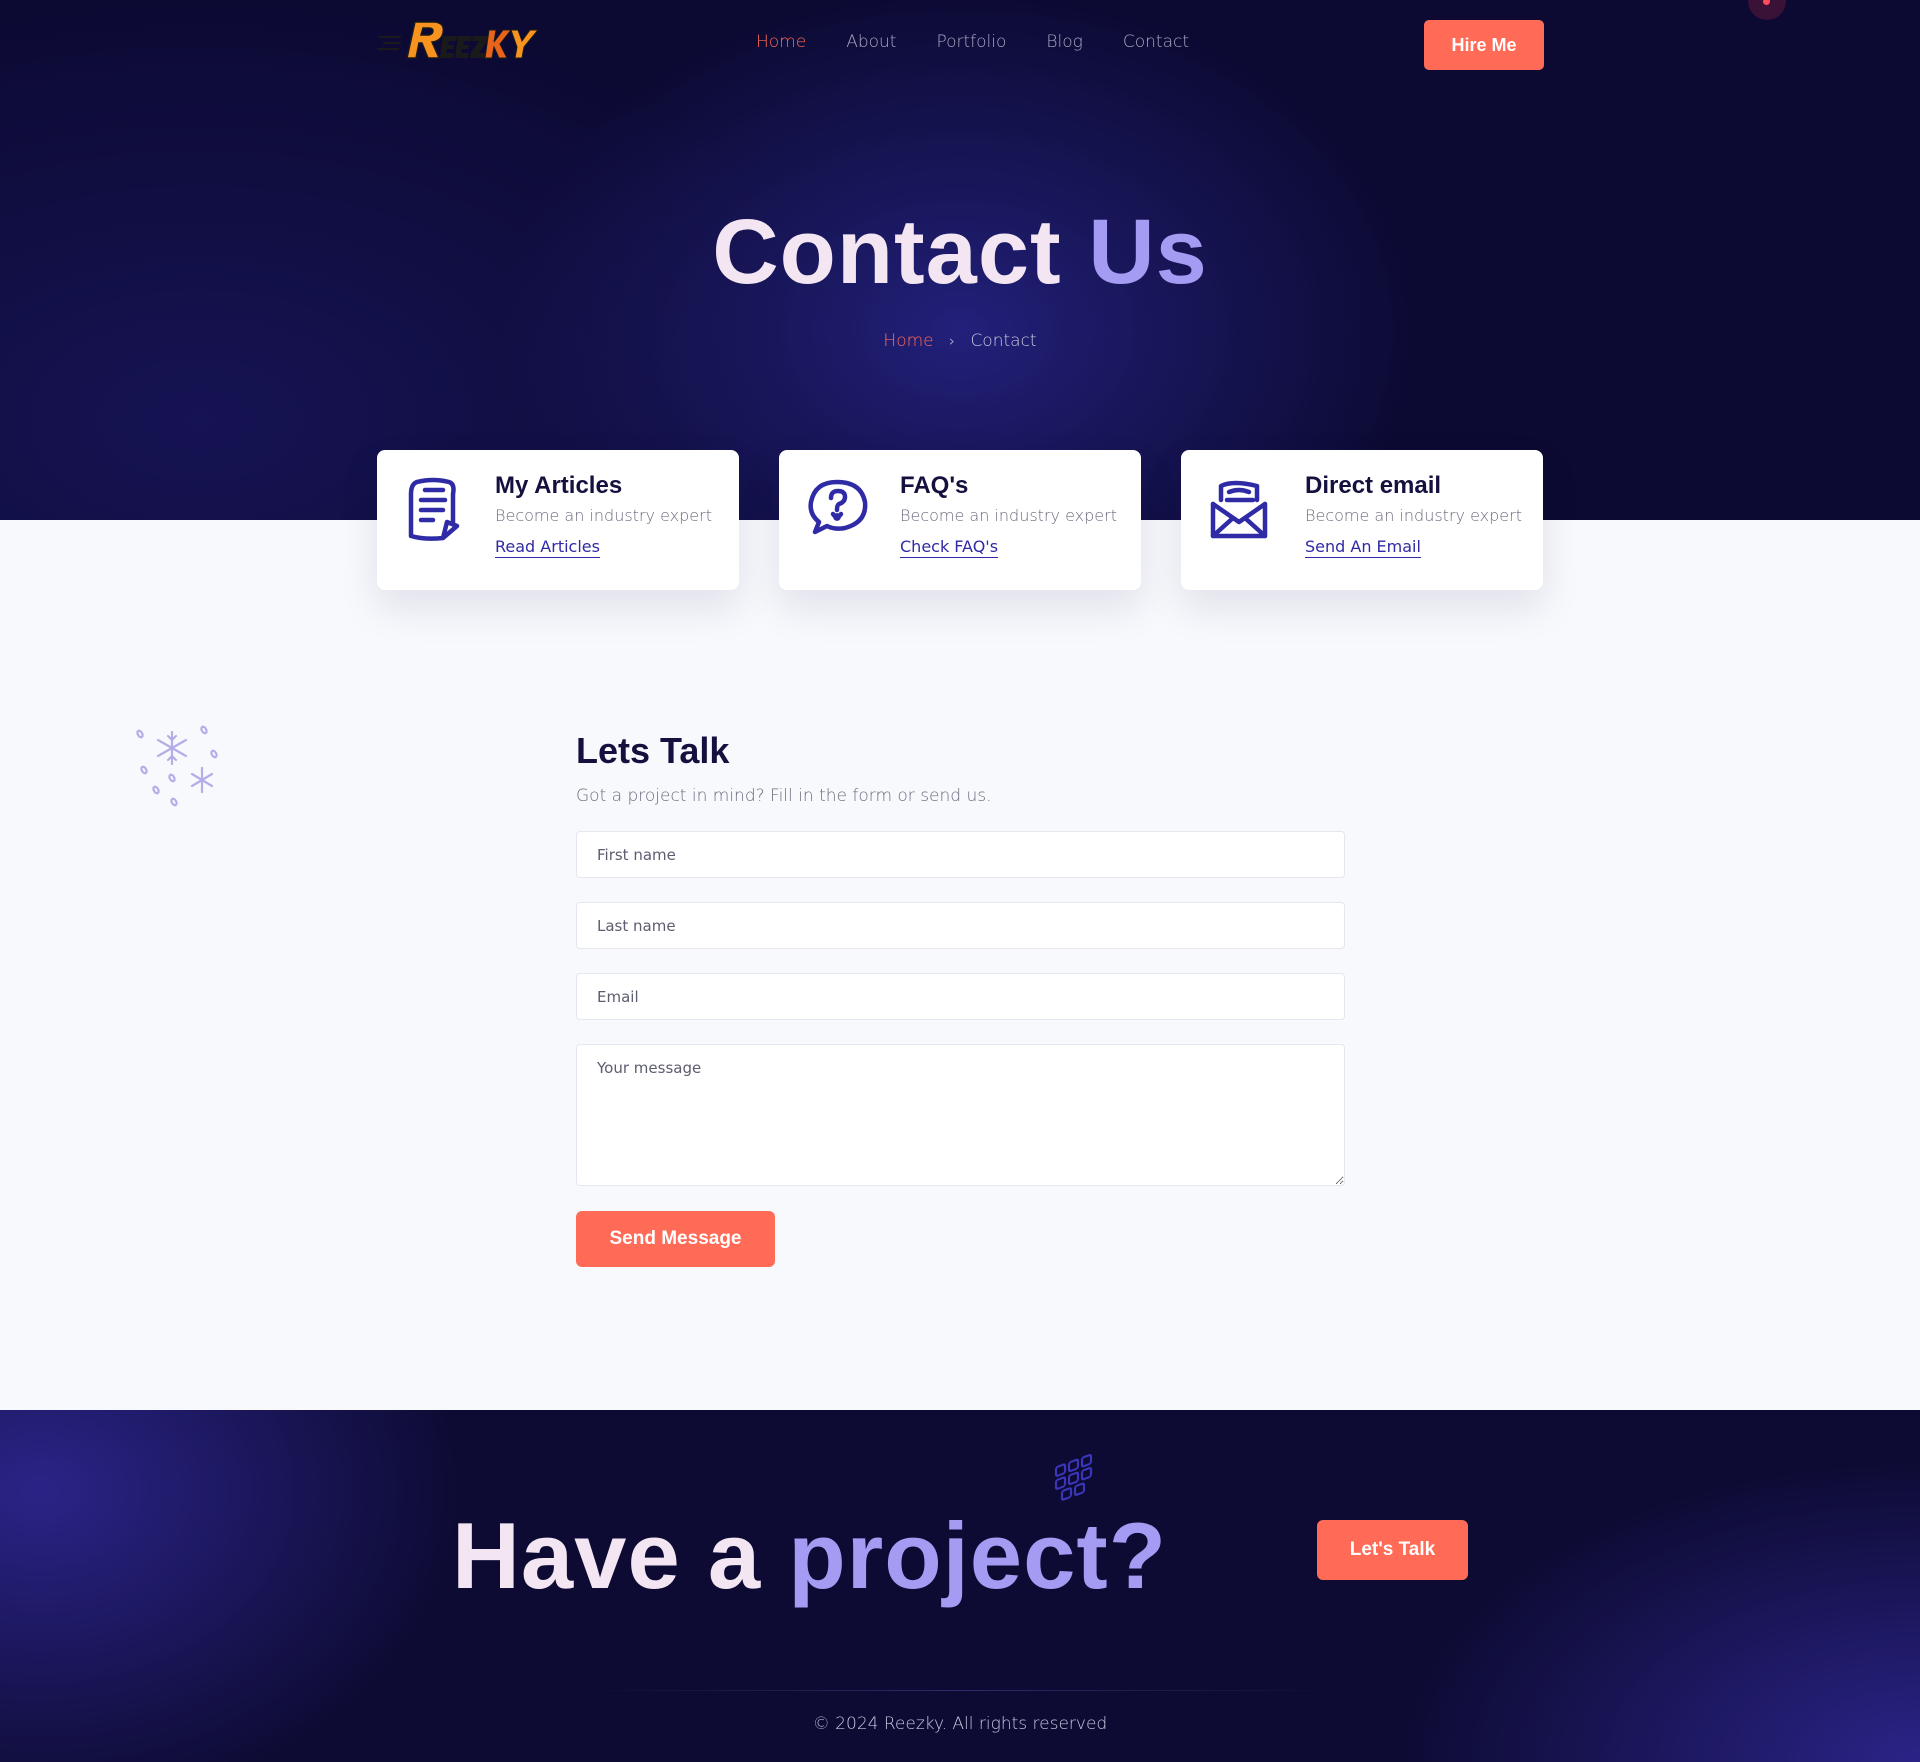 The height and width of the screenshot is (1762, 1920). What do you see at coordinates (952, 341) in the screenshot?
I see `chevron-right-icon: ›` at bounding box center [952, 341].